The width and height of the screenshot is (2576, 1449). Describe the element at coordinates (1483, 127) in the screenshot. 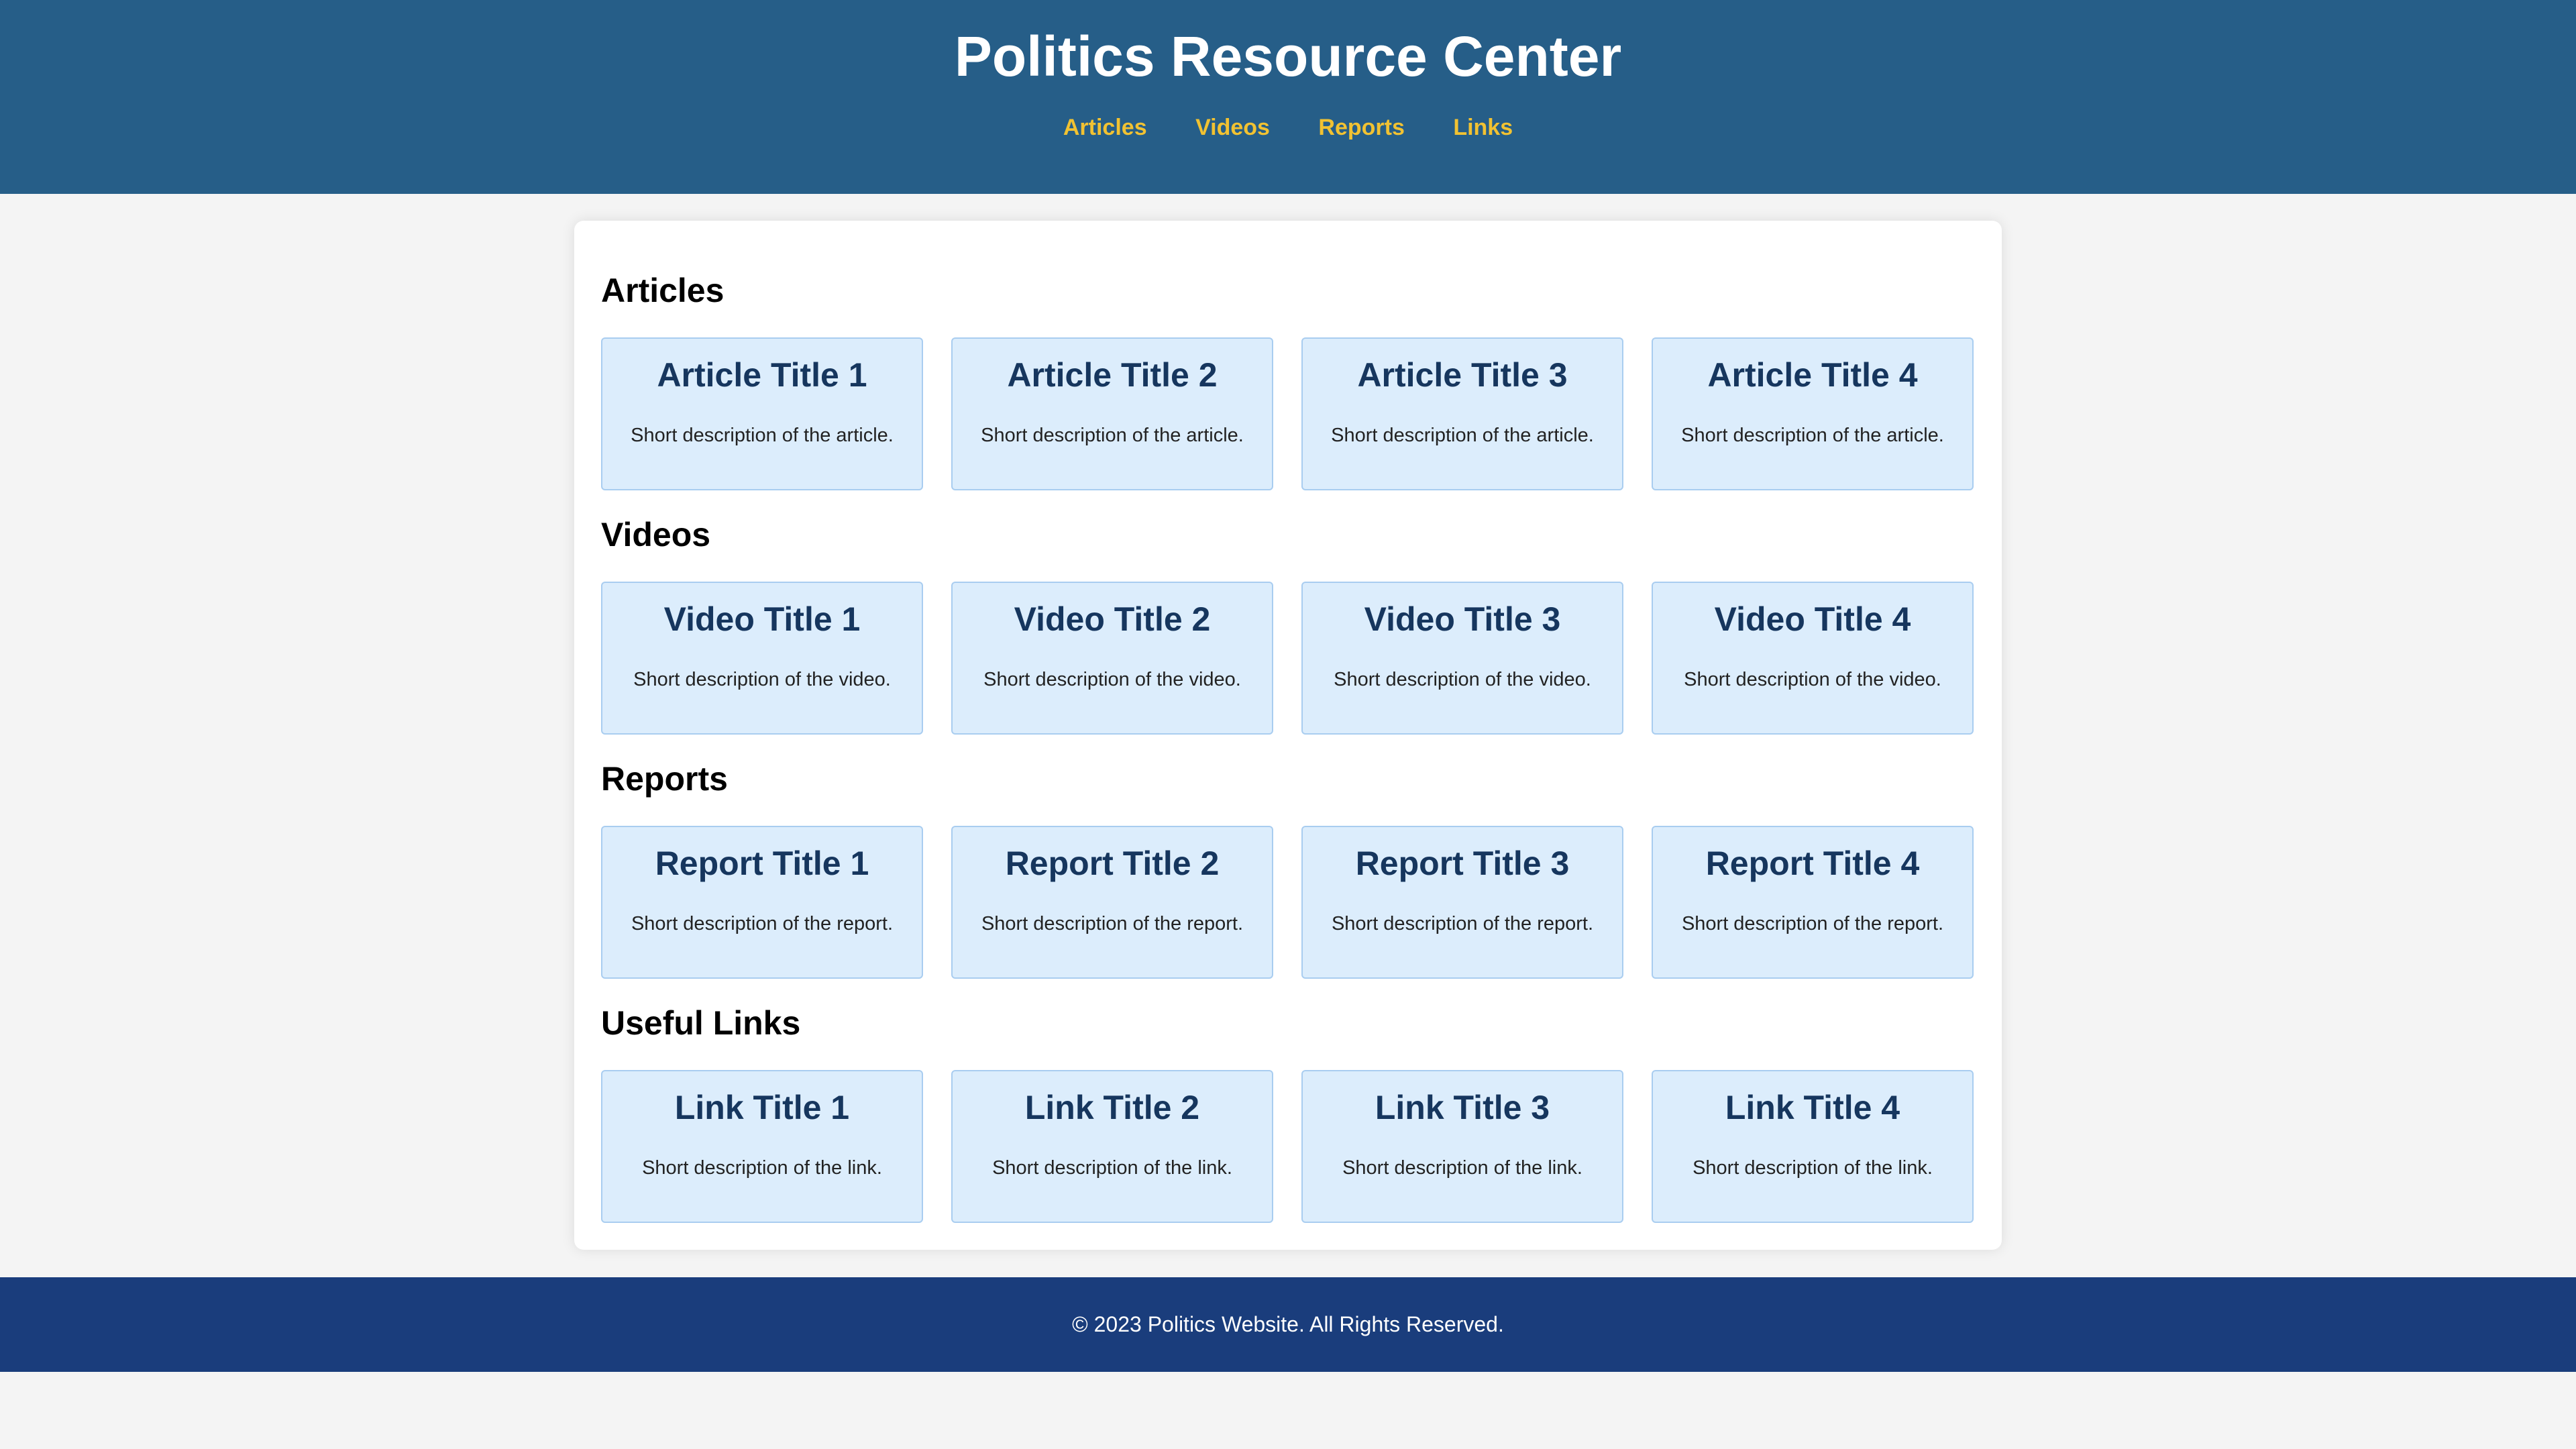

I see `nav-link-links: Links` at that location.